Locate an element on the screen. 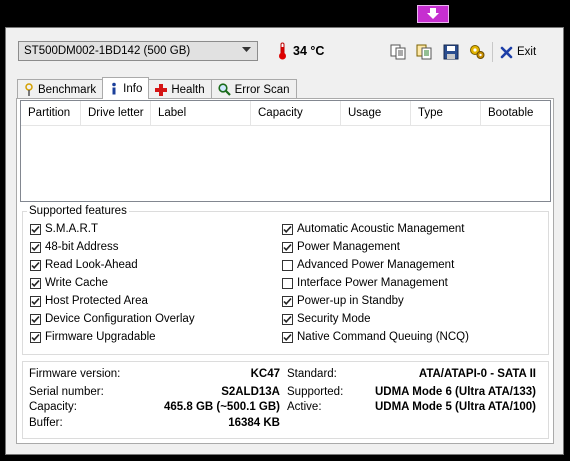  serial-value: S2ALD13A is located at coordinates (250, 392).